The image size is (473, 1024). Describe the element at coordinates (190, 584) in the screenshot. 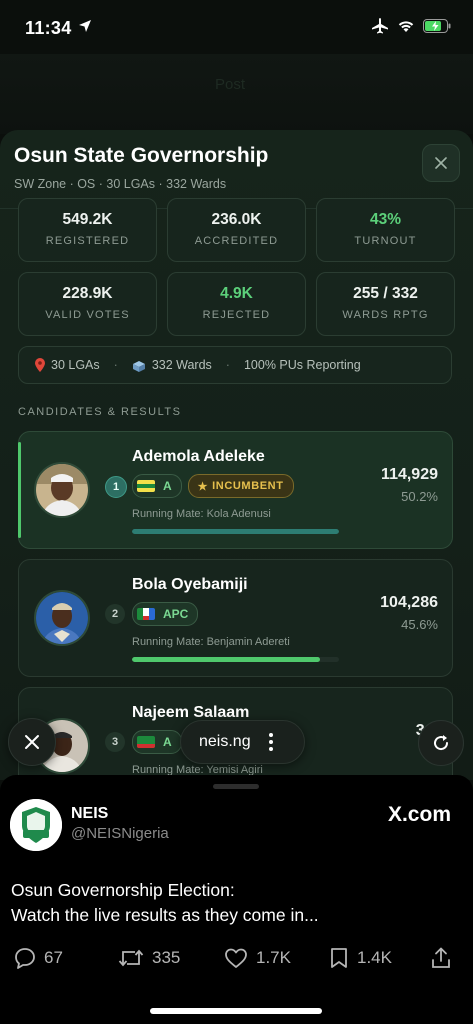

I see `candidate-name: Bola Oyebamiji` at that location.